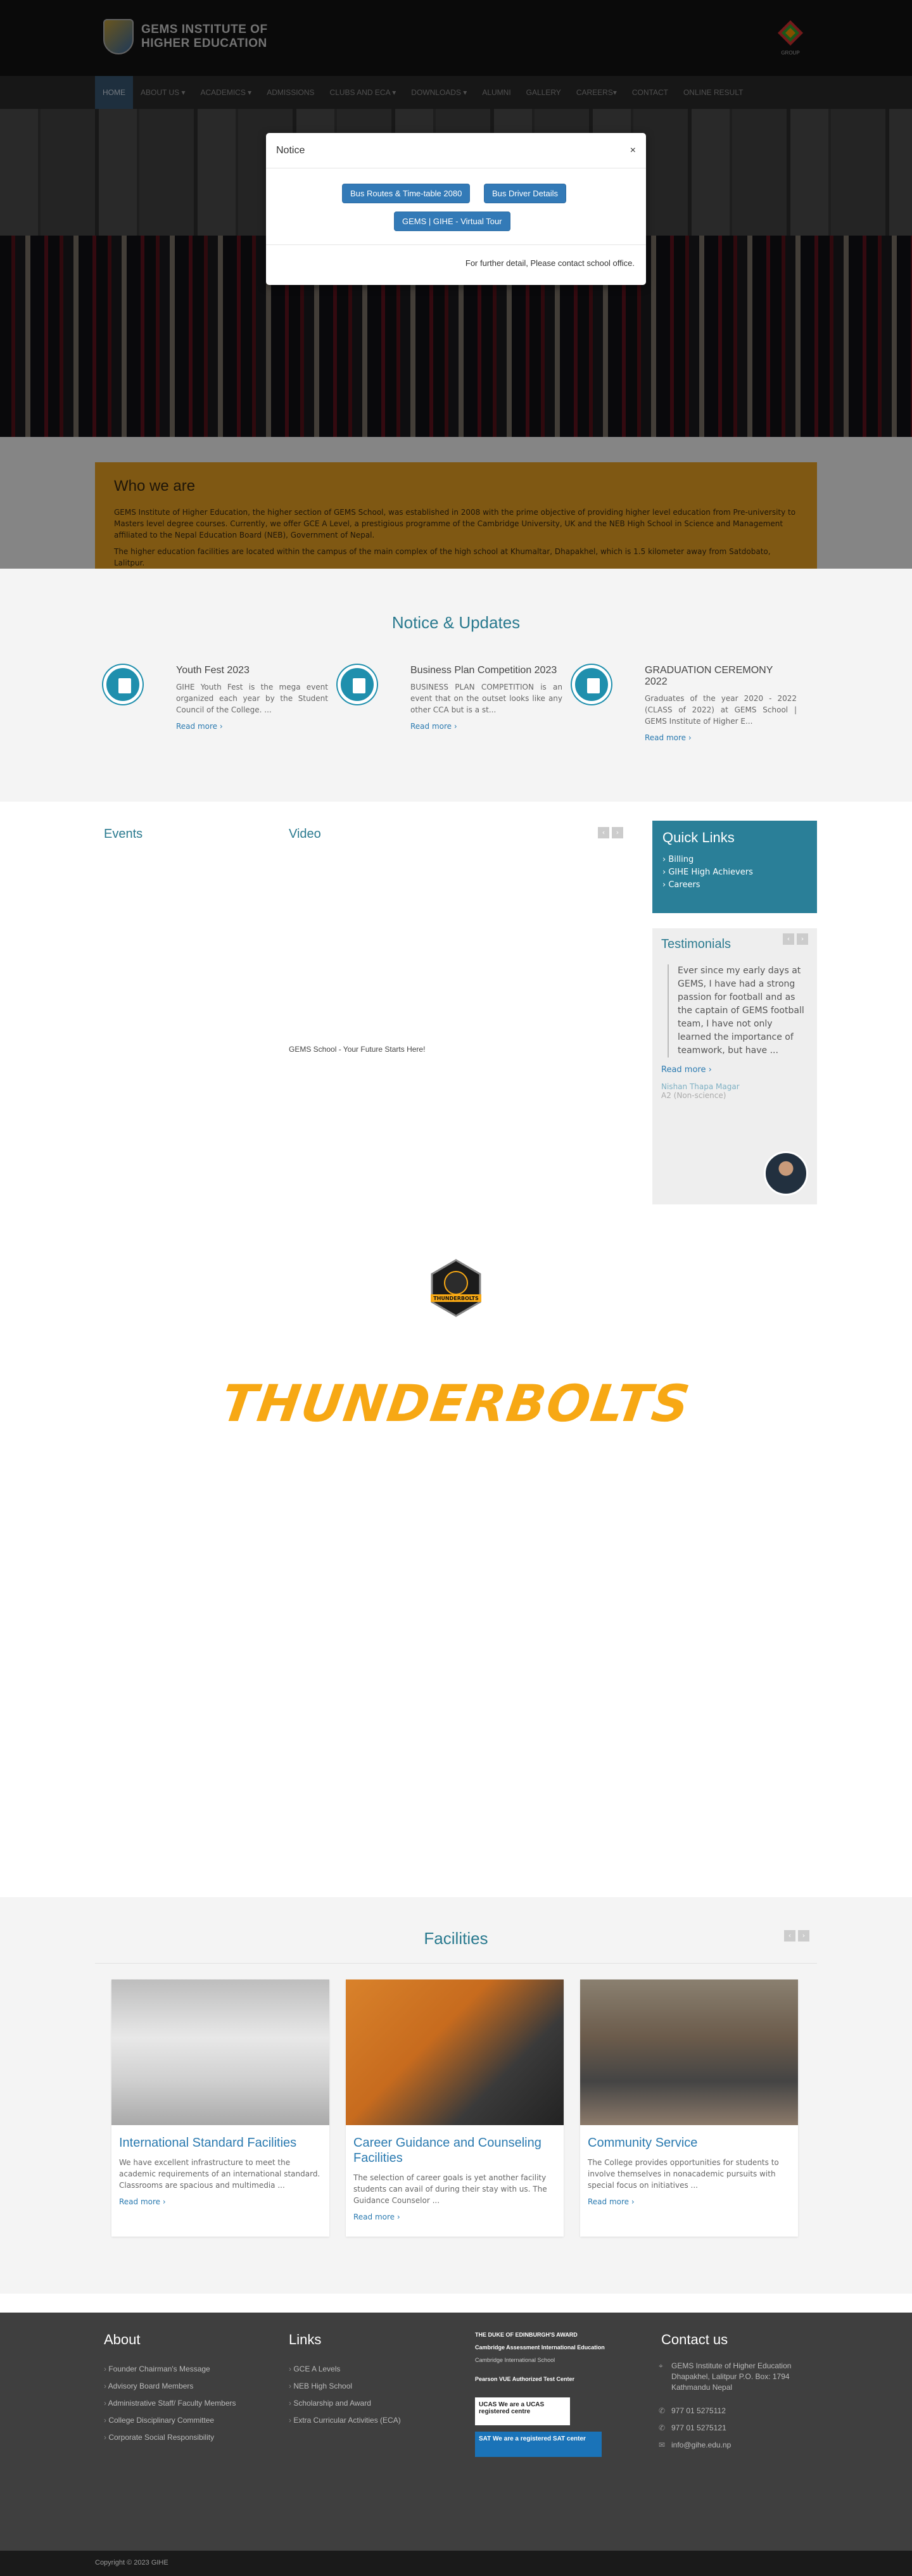 This screenshot has width=912, height=2576. I want to click on footer-link: Administrative Staff/ Faculty Members, so click(170, 2403).